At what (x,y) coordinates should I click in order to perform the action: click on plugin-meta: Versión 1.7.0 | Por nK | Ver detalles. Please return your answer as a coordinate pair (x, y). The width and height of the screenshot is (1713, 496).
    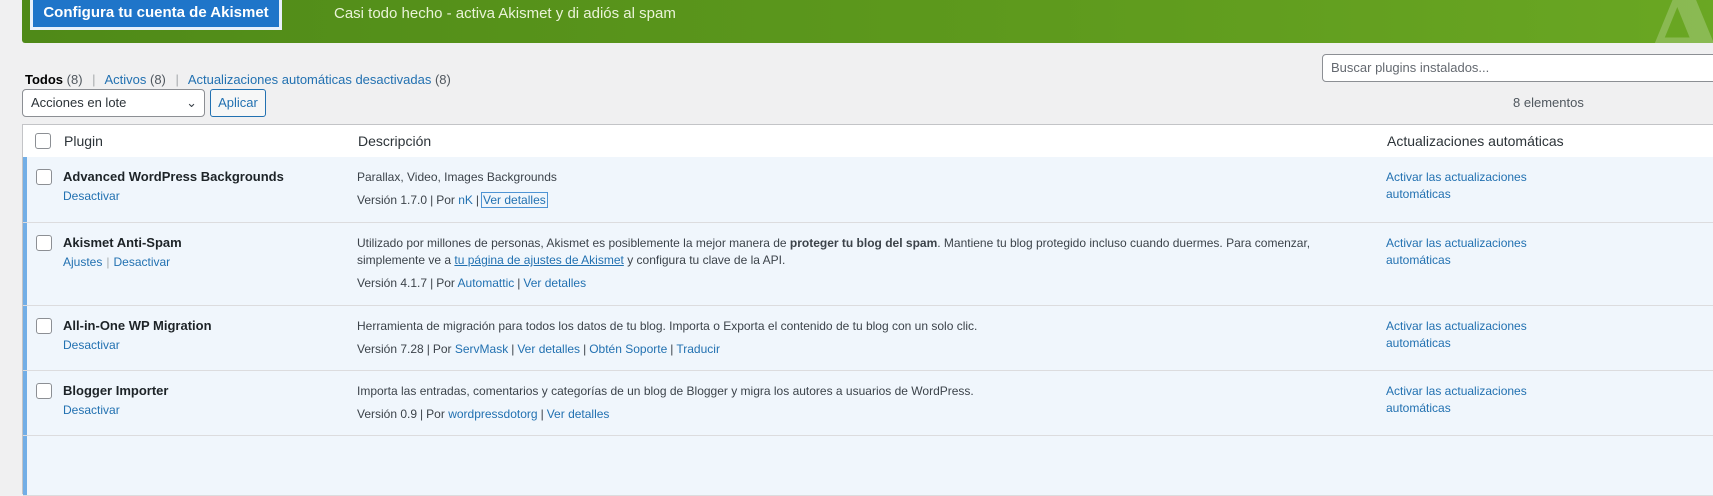
    Looking at the image, I should click on (452, 200).